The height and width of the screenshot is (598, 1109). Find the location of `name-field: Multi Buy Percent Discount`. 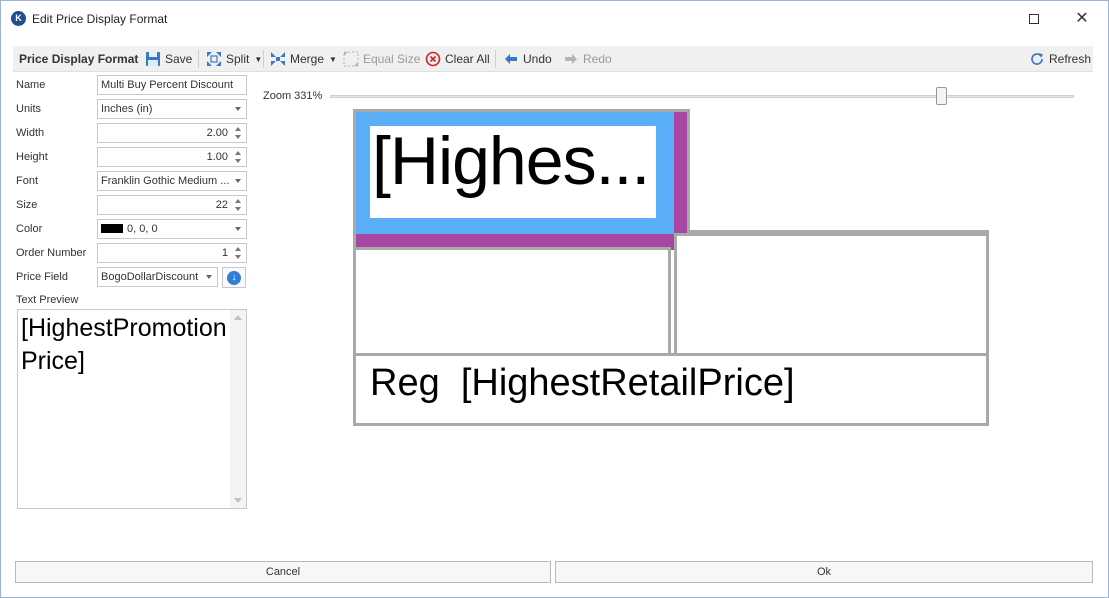

name-field: Multi Buy Percent Discount is located at coordinates (172, 85).